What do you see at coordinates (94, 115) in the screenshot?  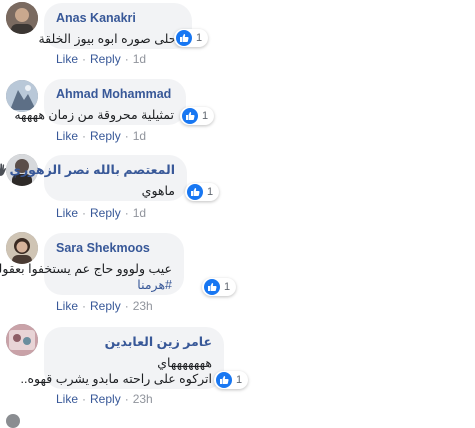 I see `comment-text: تمثيلية محروقة من زمان ههههه` at bounding box center [94, 115].